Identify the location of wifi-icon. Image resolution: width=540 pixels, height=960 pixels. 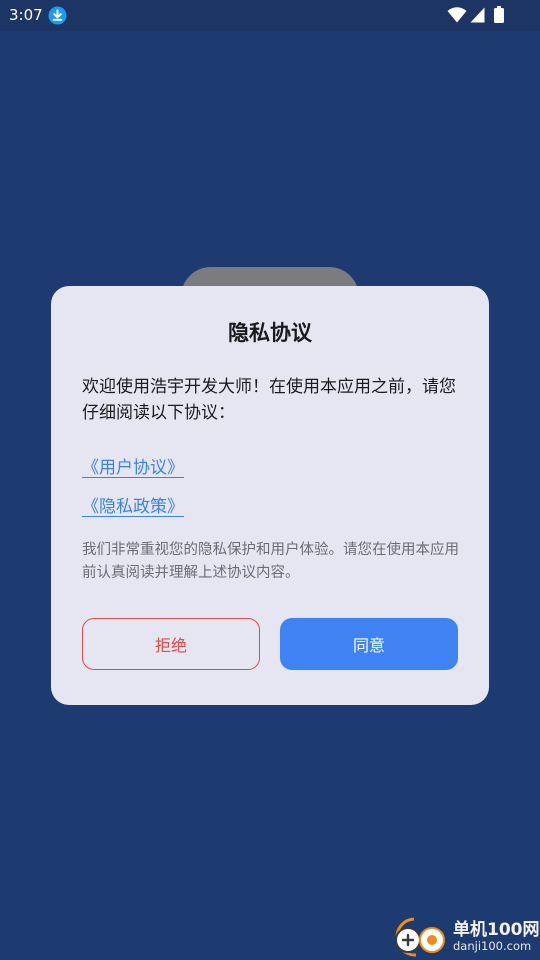
(457, 15).